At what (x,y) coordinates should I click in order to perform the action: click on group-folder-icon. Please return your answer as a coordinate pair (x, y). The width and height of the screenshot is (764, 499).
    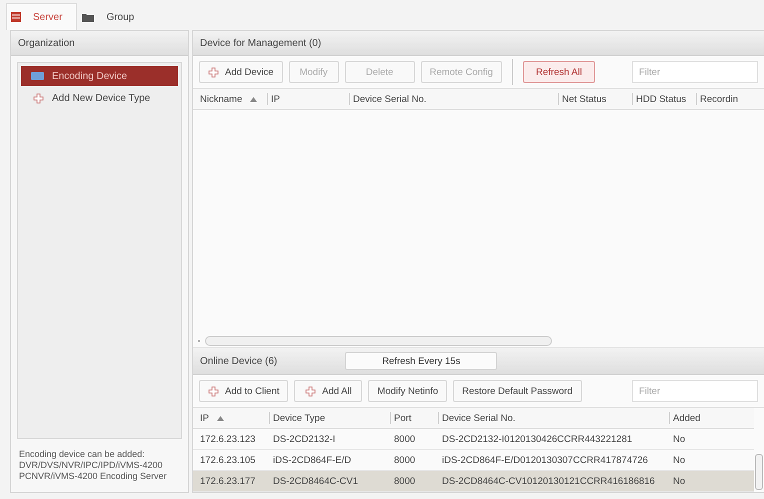
    Looking at the image, I should click on (88, 17).